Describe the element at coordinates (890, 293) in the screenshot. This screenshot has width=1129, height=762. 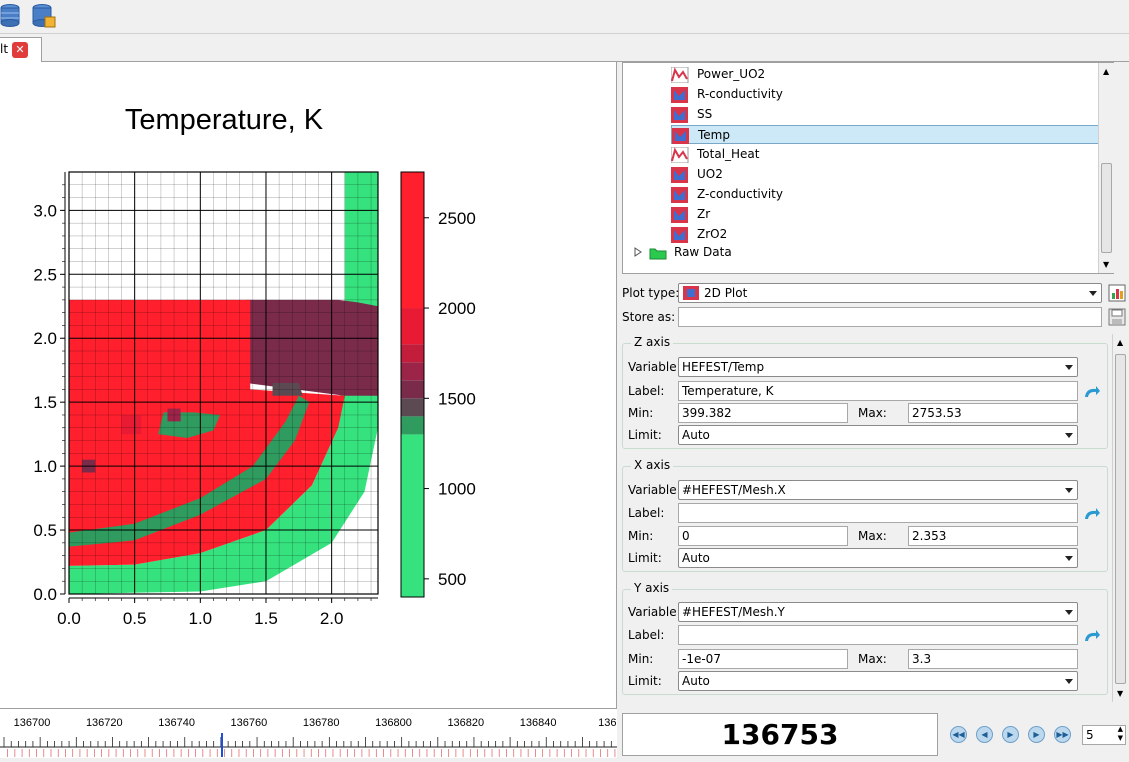
I see `plot-type-select: 2D Plot` at that location.